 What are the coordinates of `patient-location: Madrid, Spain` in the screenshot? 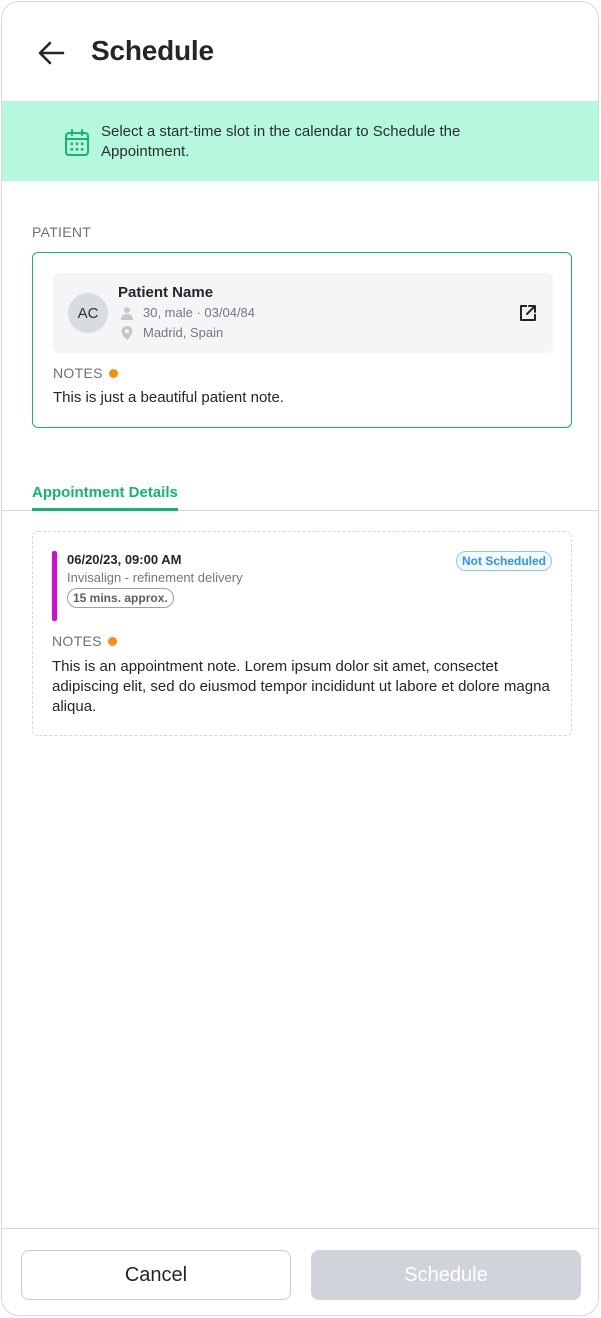 It's located at (171, 332).